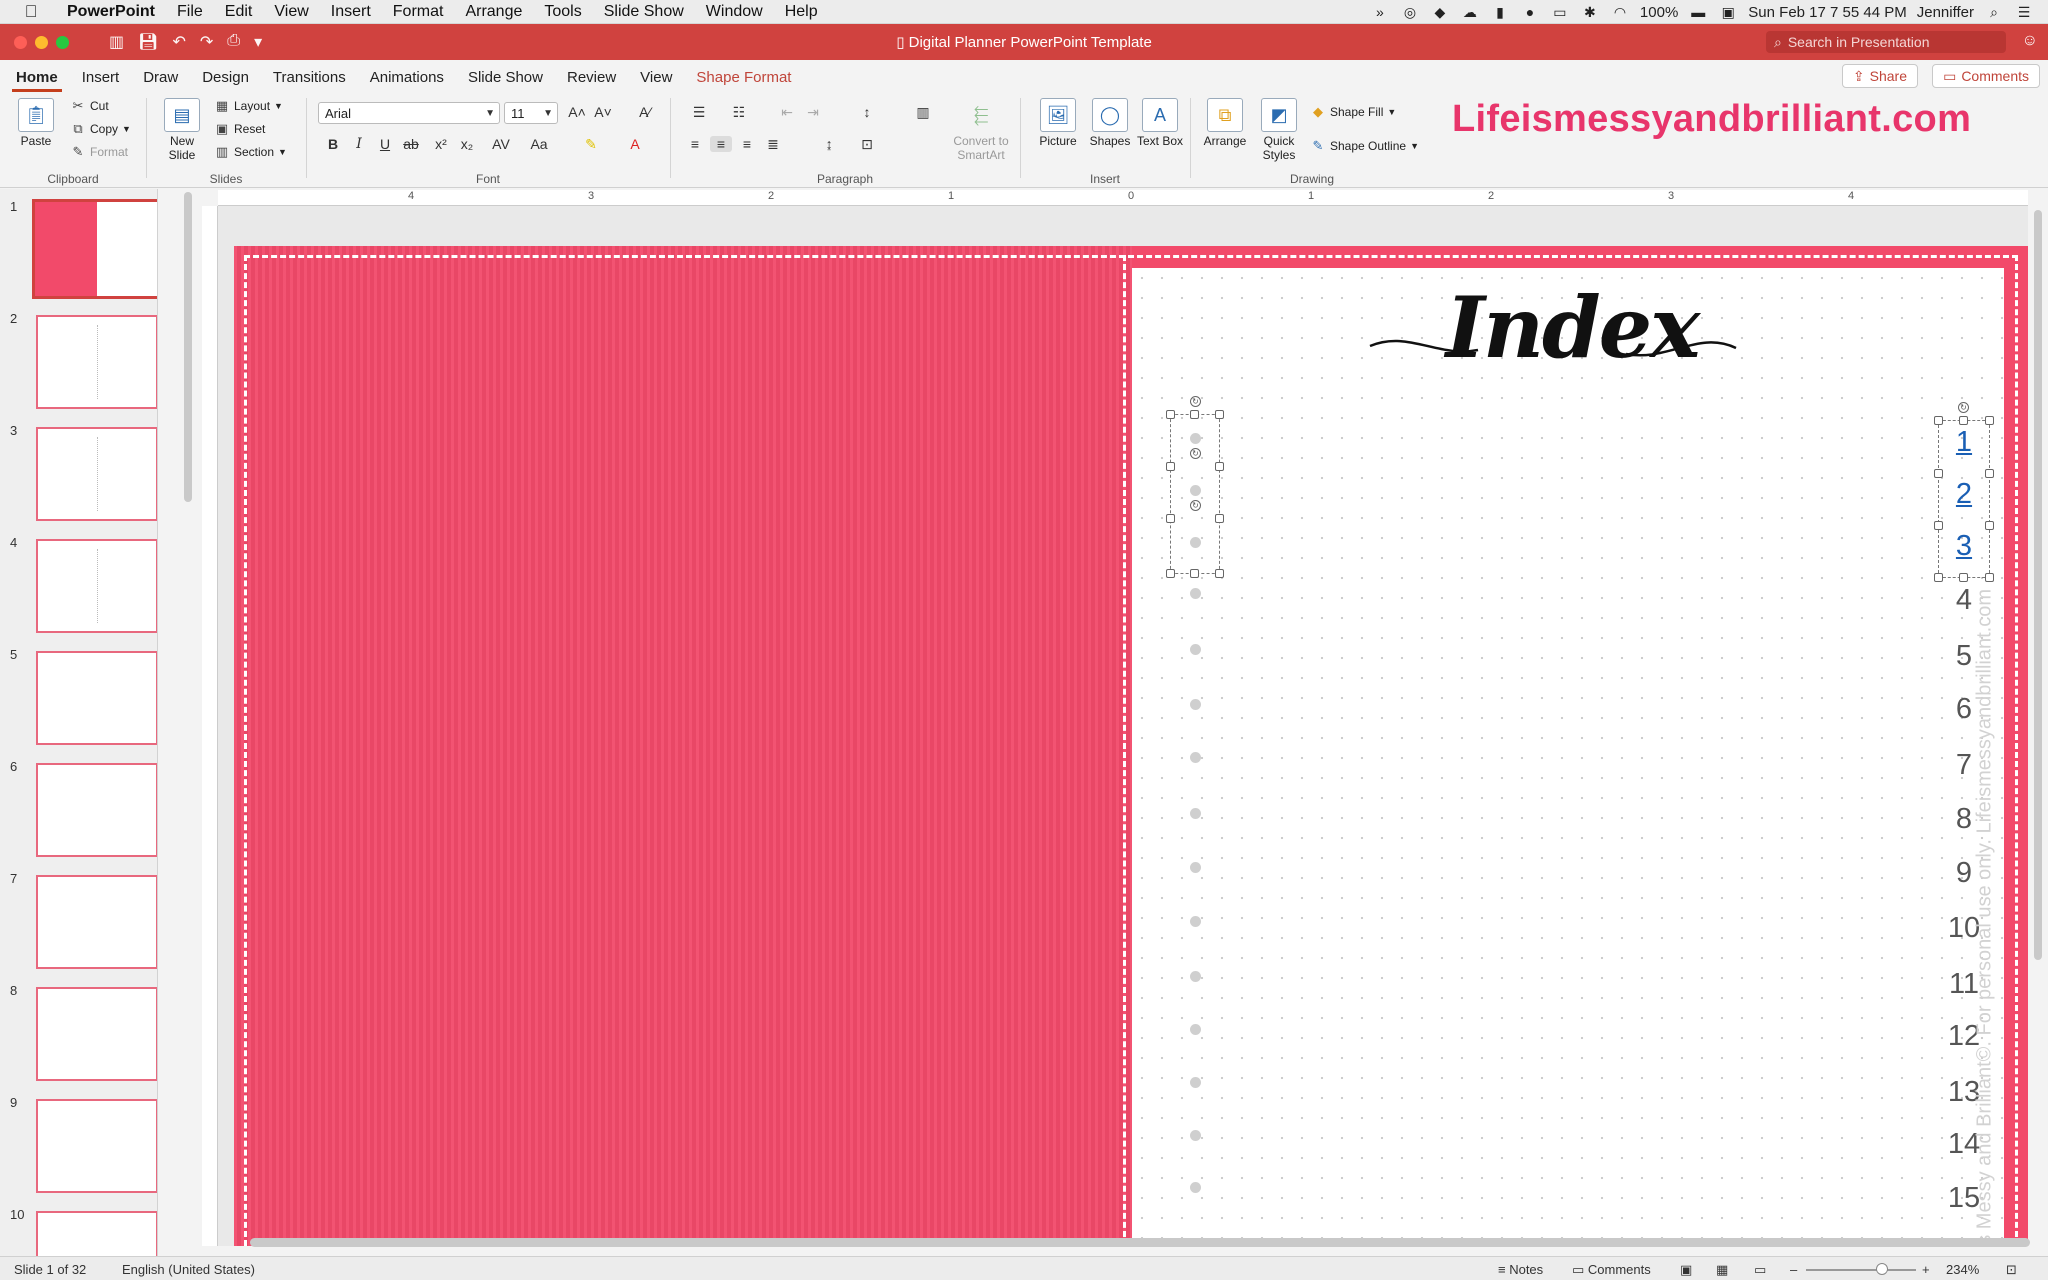 The height and width of the screenshot is (1280, 2048). I want to click on align-center-icon: ≡, so click(721, 144).